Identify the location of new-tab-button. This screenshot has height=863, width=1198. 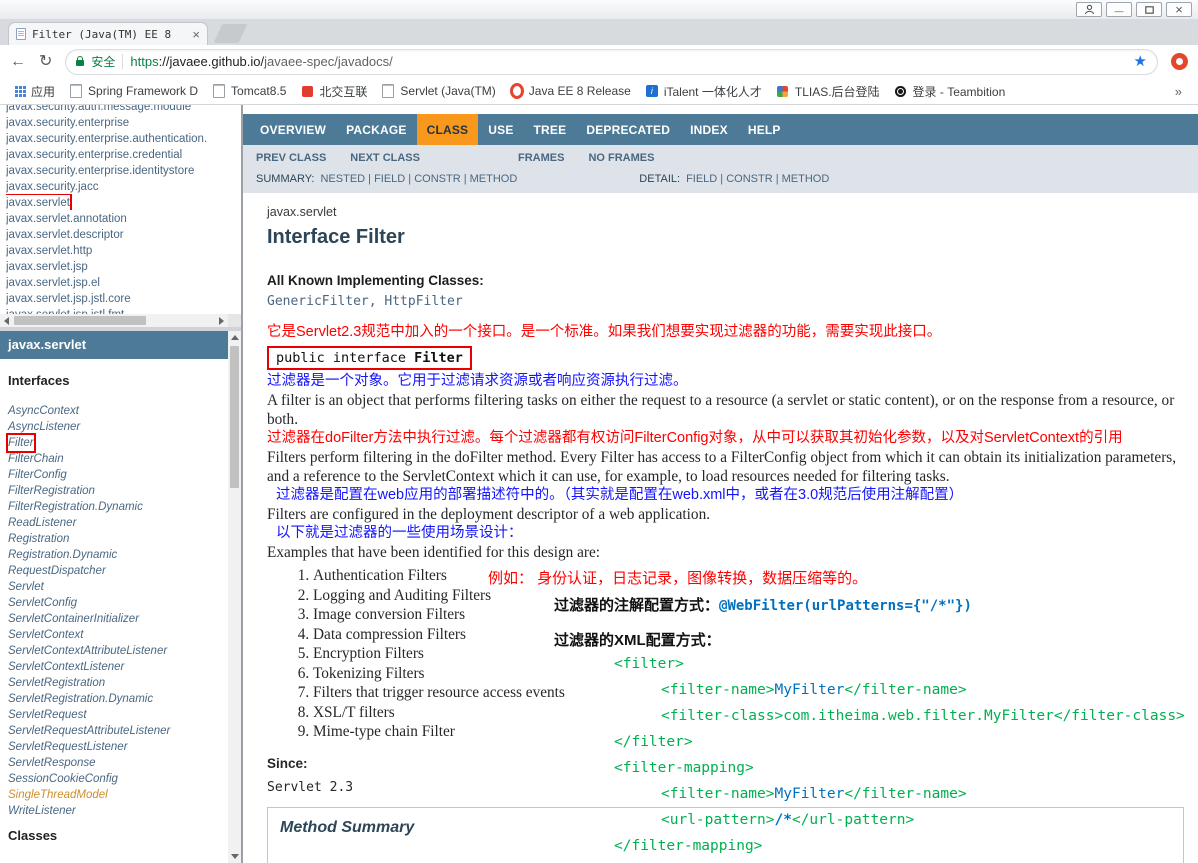
(230, 33).